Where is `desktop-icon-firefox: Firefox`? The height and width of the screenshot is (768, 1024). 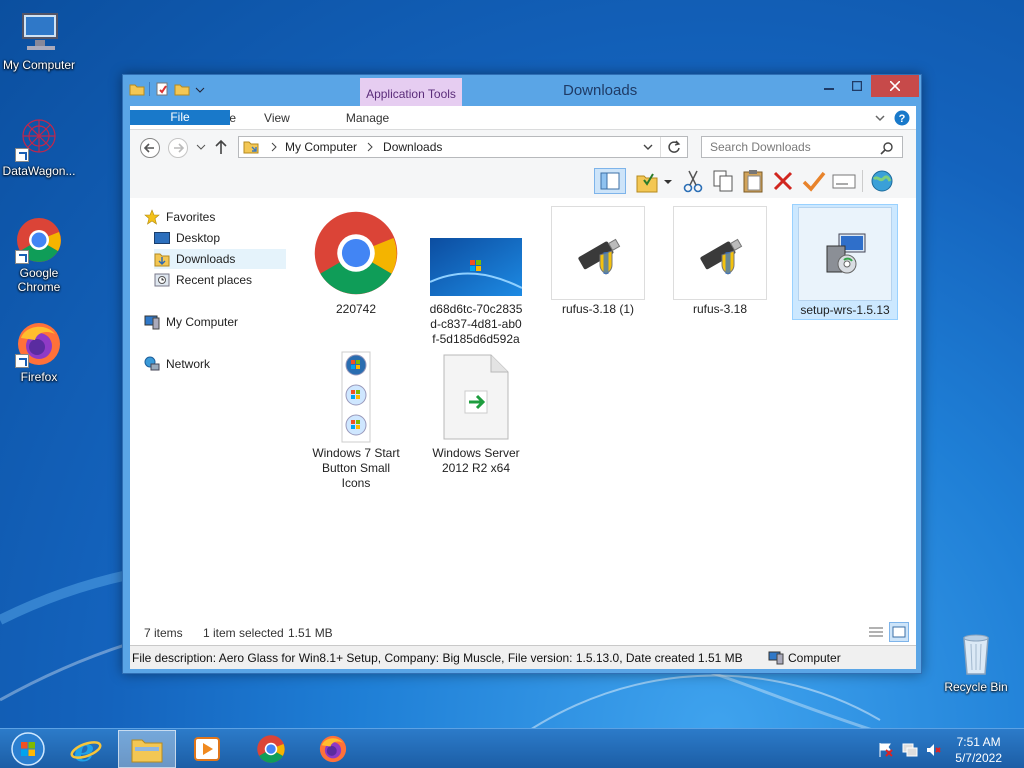 desktop-icon-firefox: Firefox is located at coordinates (39, 352).